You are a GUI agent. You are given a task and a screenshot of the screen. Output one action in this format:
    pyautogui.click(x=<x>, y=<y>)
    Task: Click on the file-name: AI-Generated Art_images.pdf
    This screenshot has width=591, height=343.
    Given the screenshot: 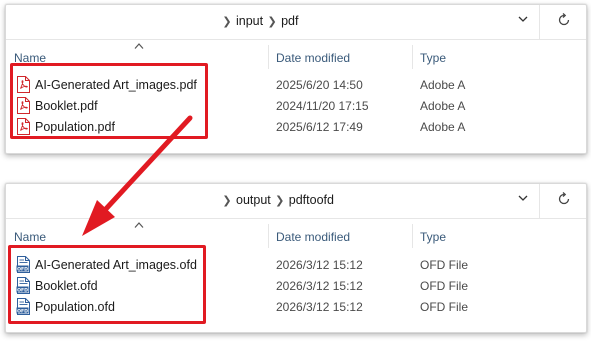 What is the action you would take?
    pyautogui.click(x=116, y=85)
    